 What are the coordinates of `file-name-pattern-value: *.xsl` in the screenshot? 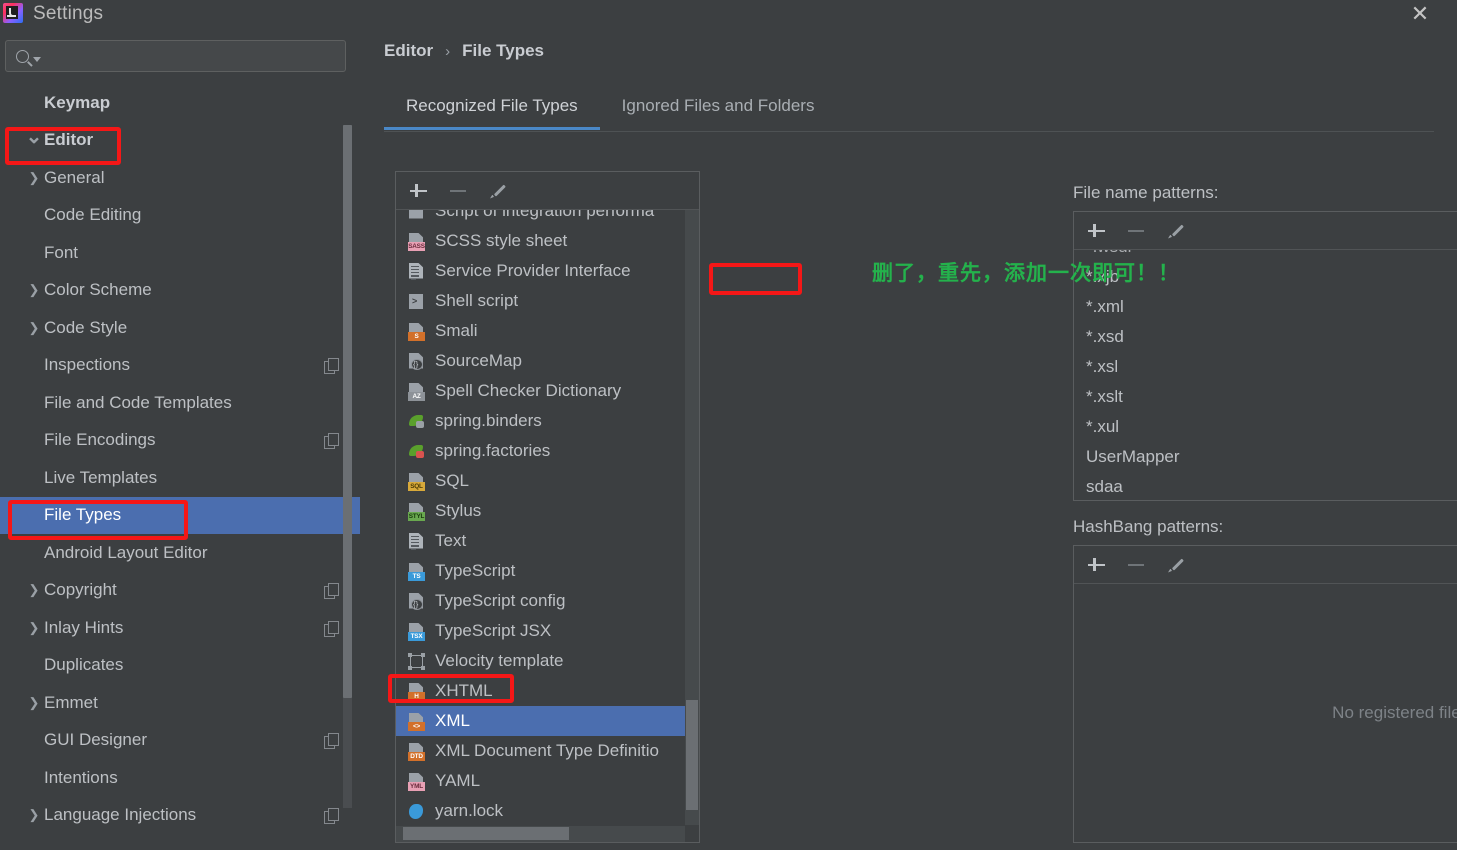 It's located at (1102, 366).